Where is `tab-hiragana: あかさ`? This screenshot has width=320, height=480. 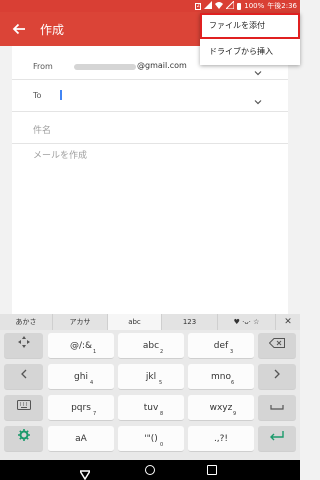 tab-hiragana: あかさ is located at coordinates (26, 322).